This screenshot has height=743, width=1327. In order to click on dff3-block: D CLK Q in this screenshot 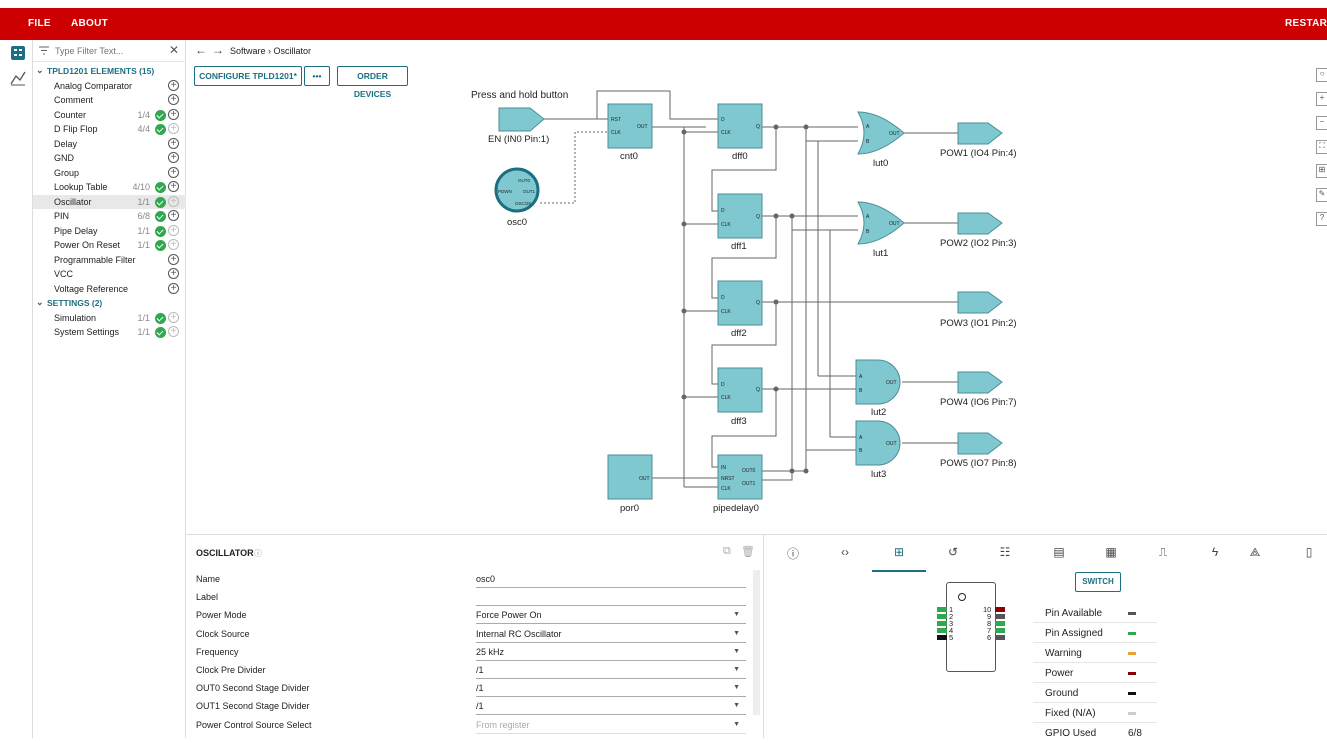, I will do `click(740, 390)`.